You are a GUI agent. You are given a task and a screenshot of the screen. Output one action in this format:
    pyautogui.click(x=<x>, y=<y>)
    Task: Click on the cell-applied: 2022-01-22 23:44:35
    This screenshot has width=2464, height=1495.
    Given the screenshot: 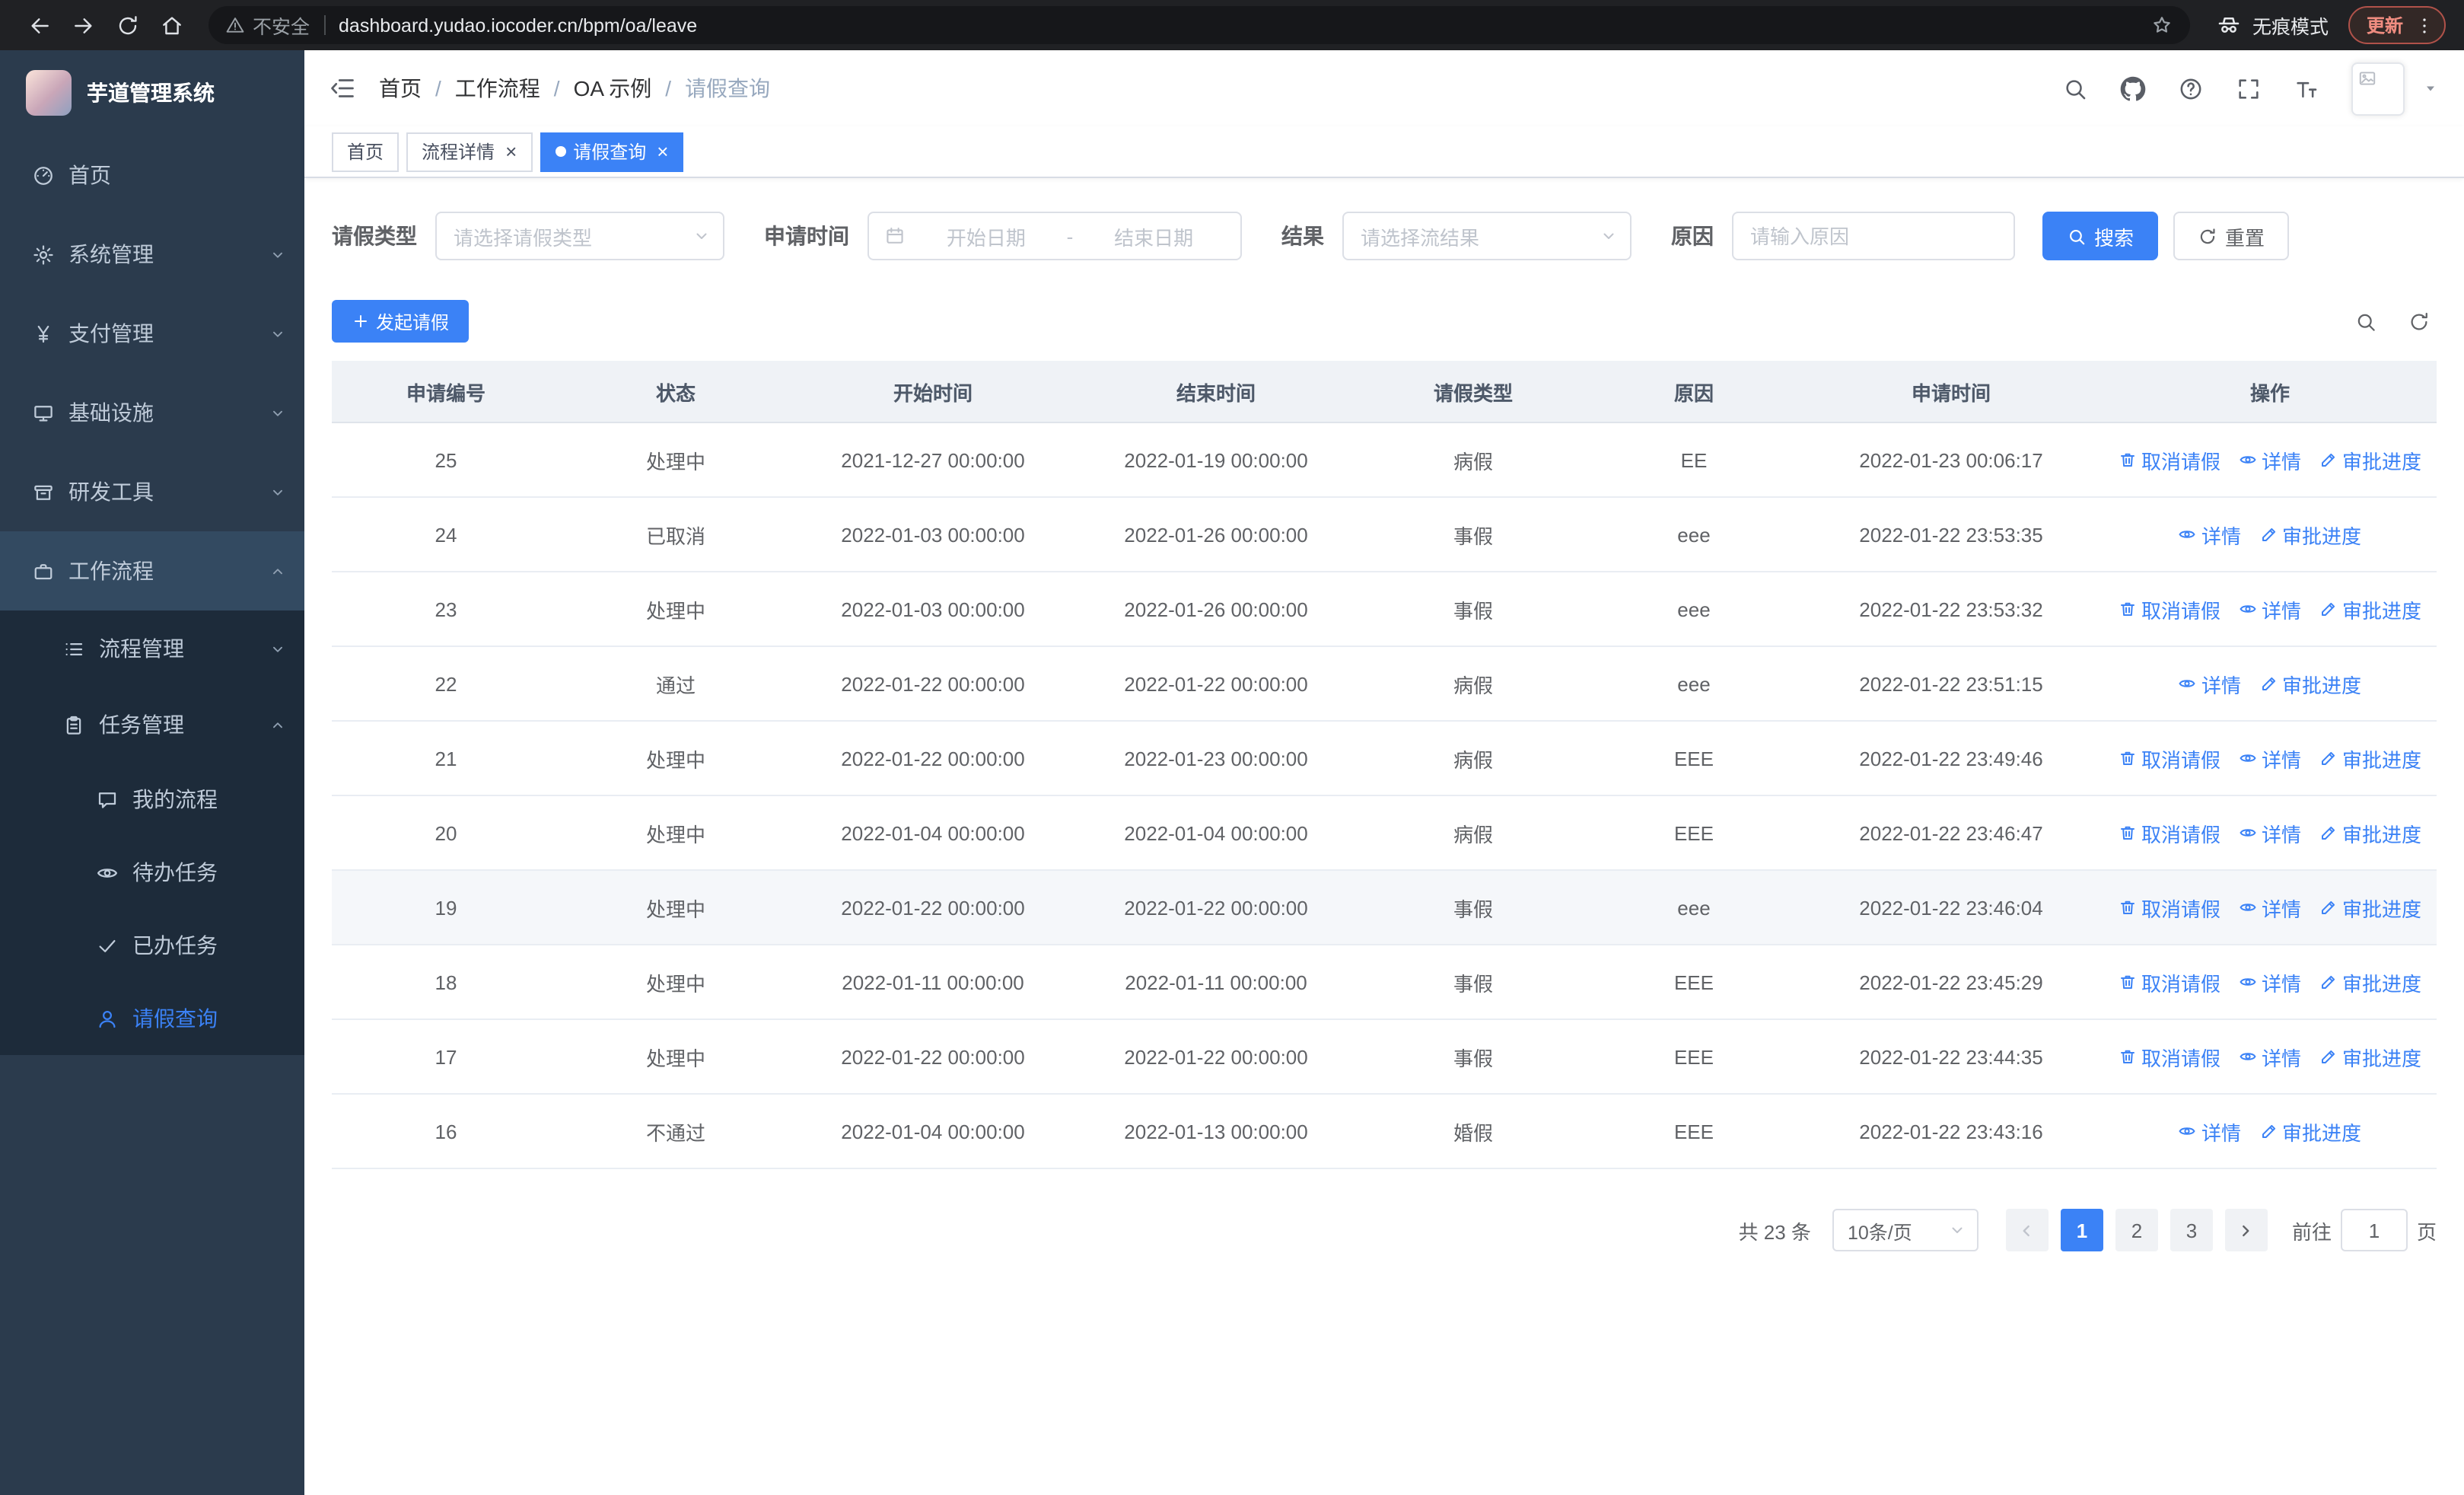 What is the action you would take?
    pyautogui.click(x=1951, y=1057)
    